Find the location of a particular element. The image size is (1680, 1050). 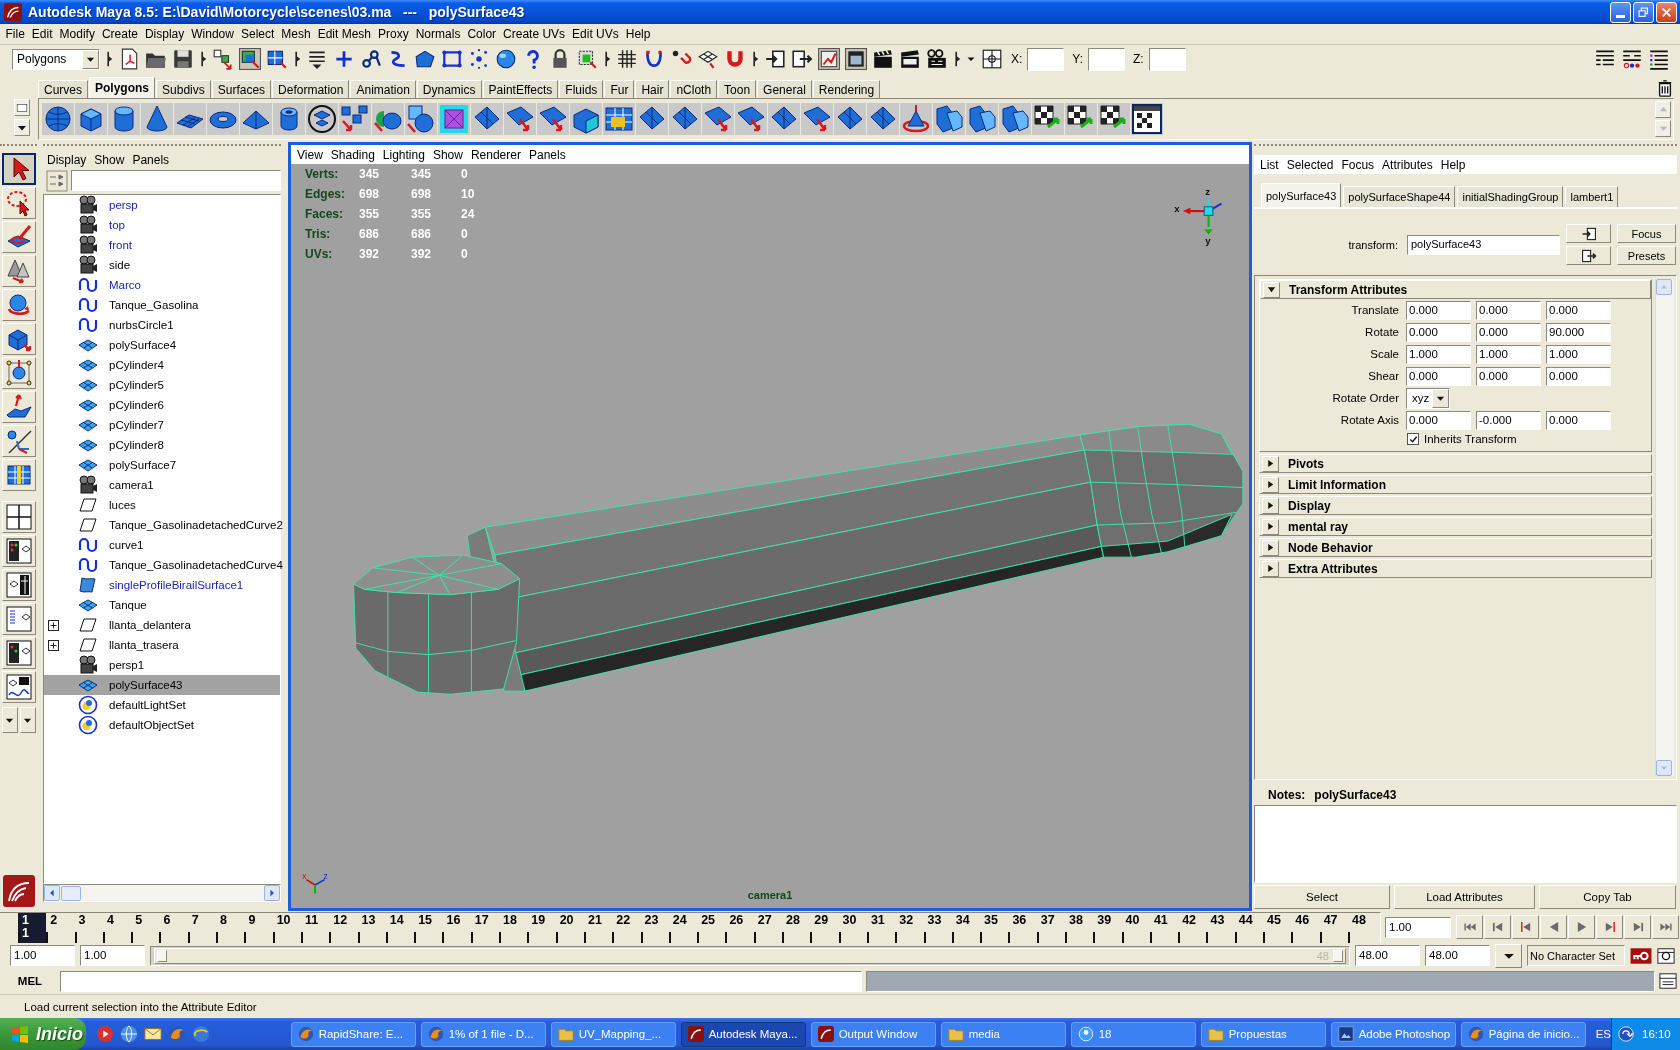

language-indicator: ES is located at coordinates (1603, 1034).